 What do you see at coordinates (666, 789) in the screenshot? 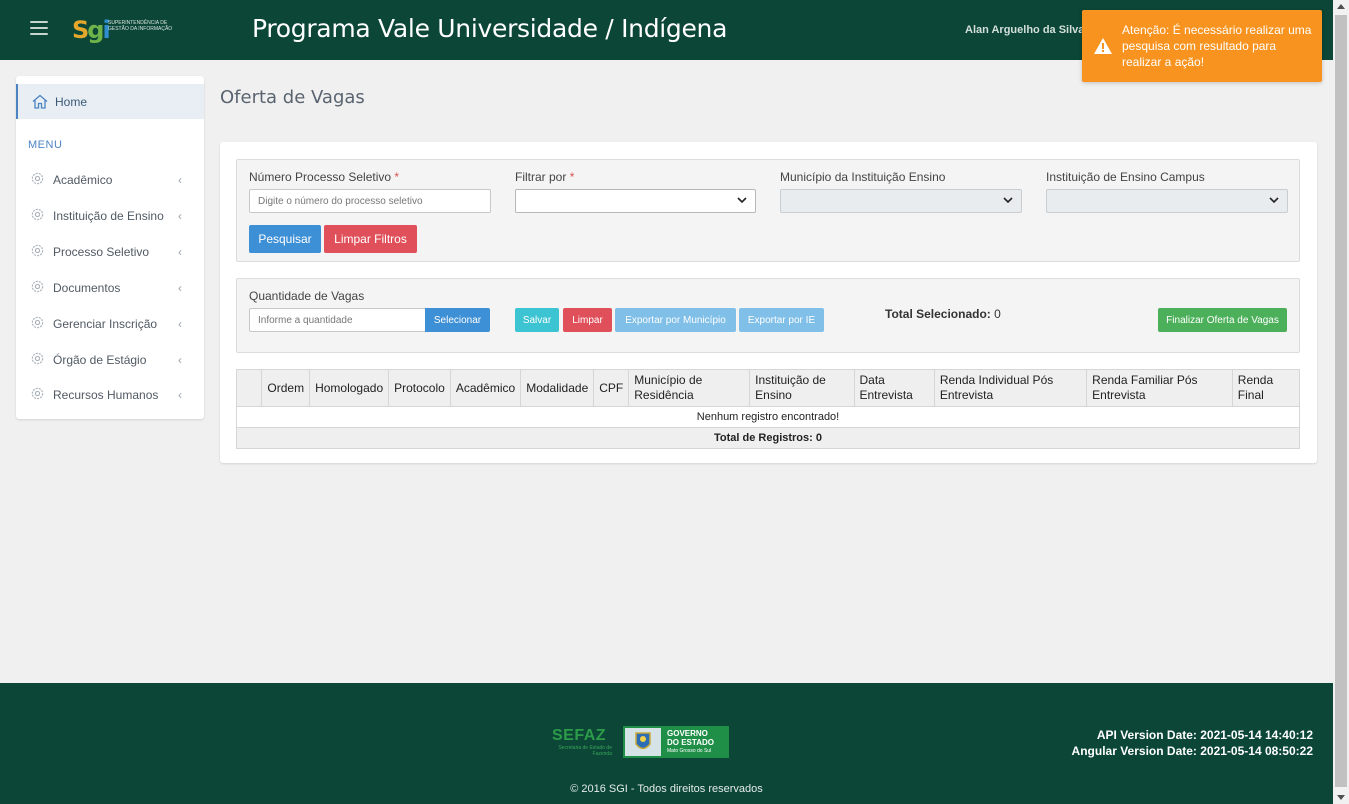
I see `copyright: © 2016 SGI - Todos direitos reservados` at bounding box center [666, 789].